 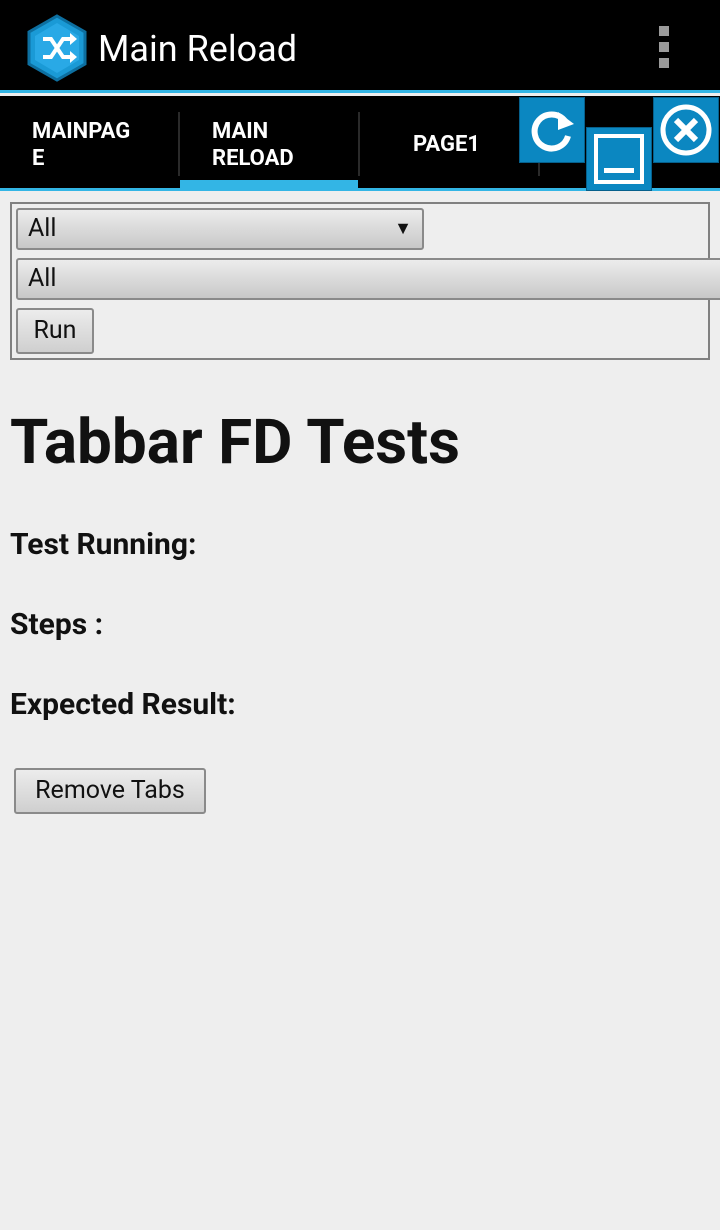 I want to click on test-select: All, so click(x=368, y=279).